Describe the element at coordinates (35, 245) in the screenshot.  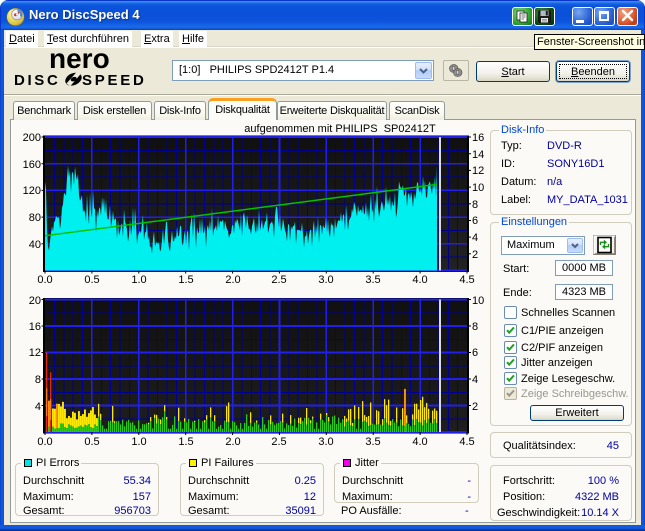
I see `svg-text: 40` at that location.